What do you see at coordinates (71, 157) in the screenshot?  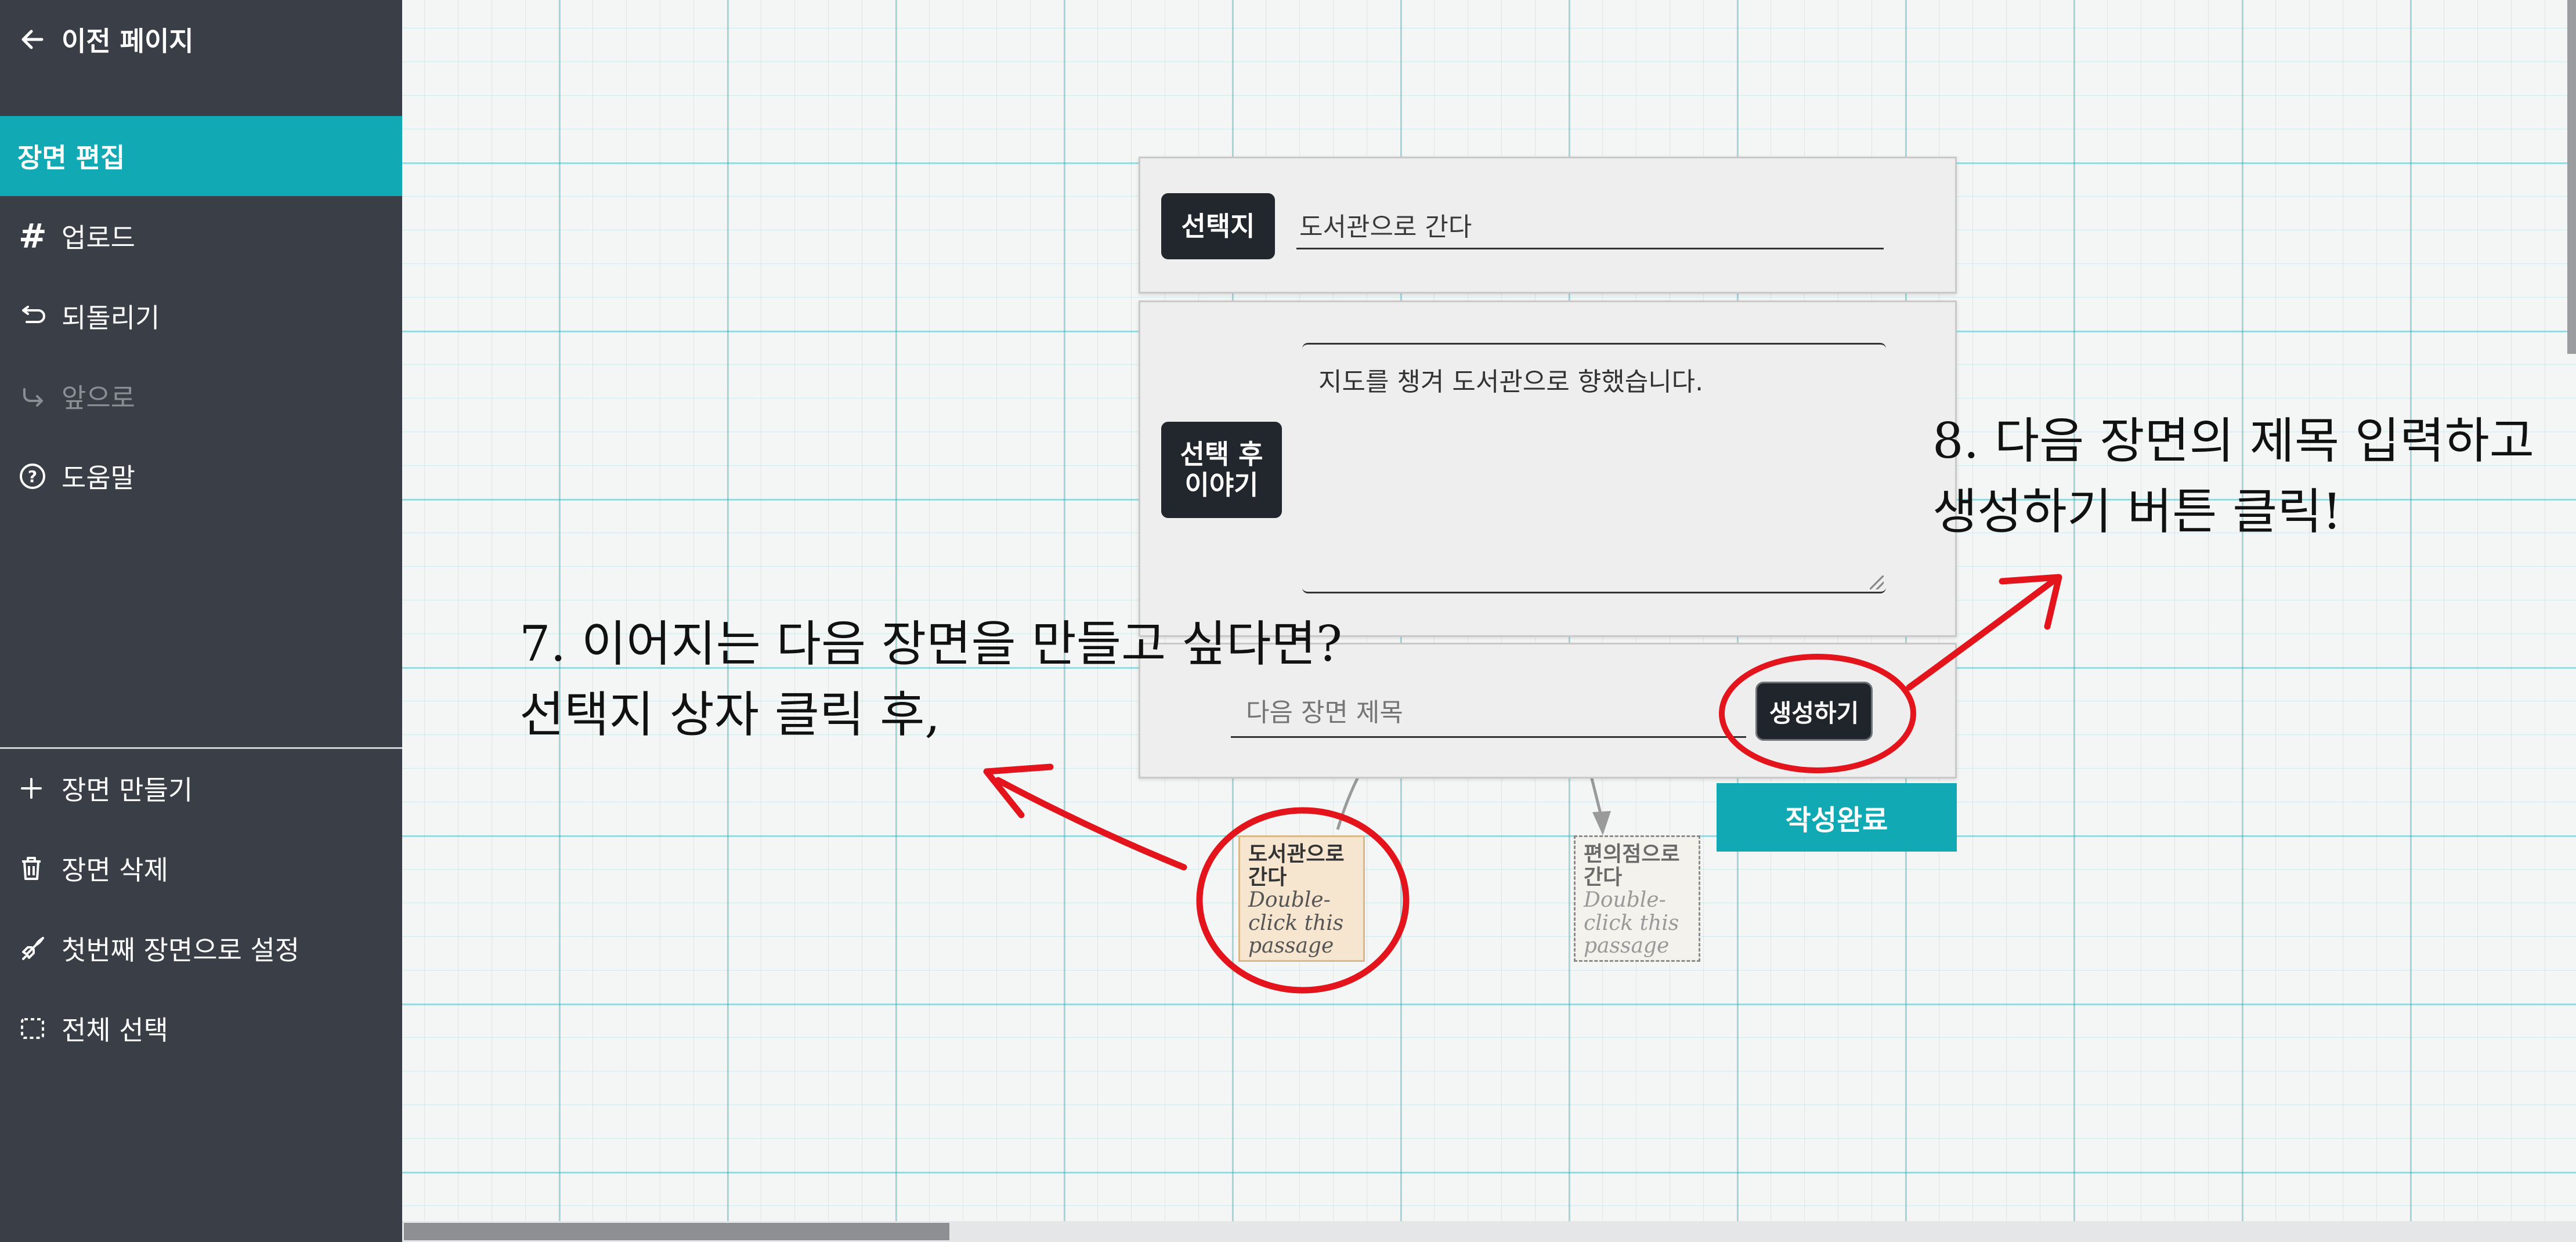 I see `section-label: 장면 편집` at bounding box center [71, 157].